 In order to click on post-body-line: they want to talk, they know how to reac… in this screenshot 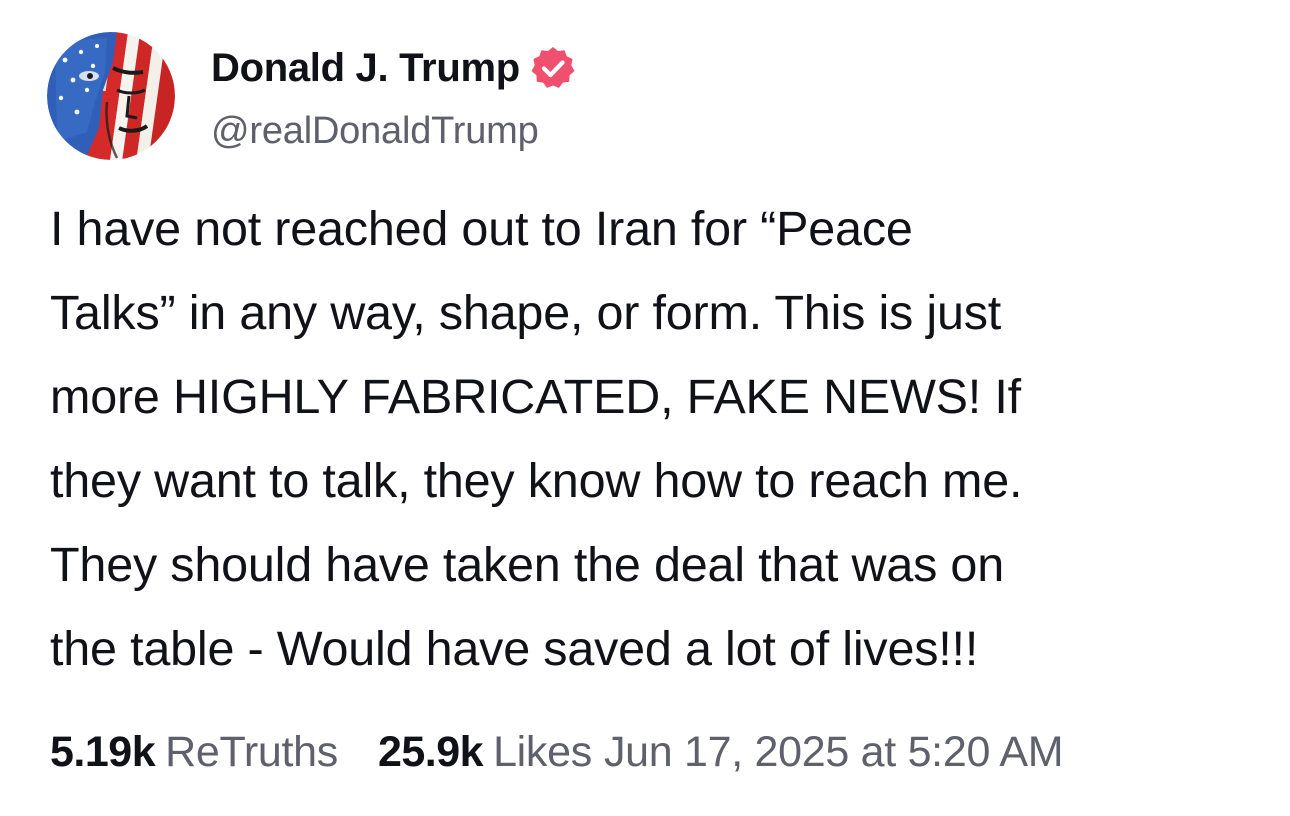, I will do `click(536, 481)`.